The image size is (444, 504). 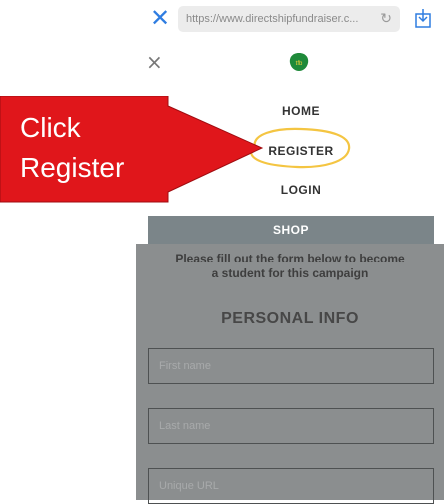 What do you see at coordinates (290, 318) in the screenshot?
I see `form-heading: PERSONAL INFO` at bounding box center [290, 318].